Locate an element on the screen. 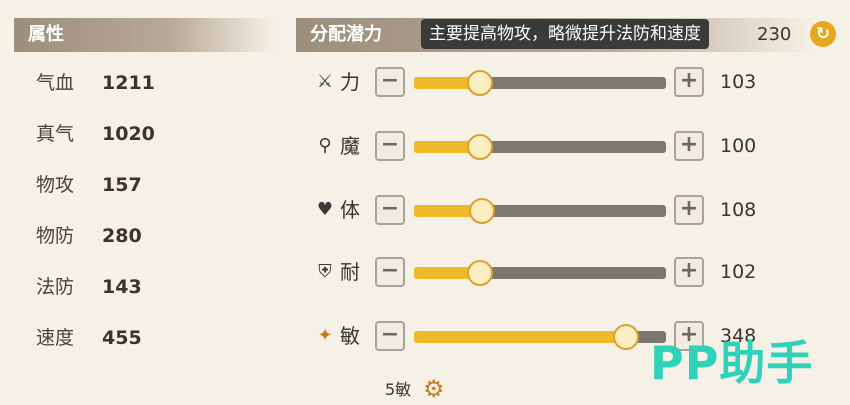 The height and width of the screenshot is (405, 850). attribute-row-magic: ⚲ 魔 − + 100 is located at coordinates (530, 147).